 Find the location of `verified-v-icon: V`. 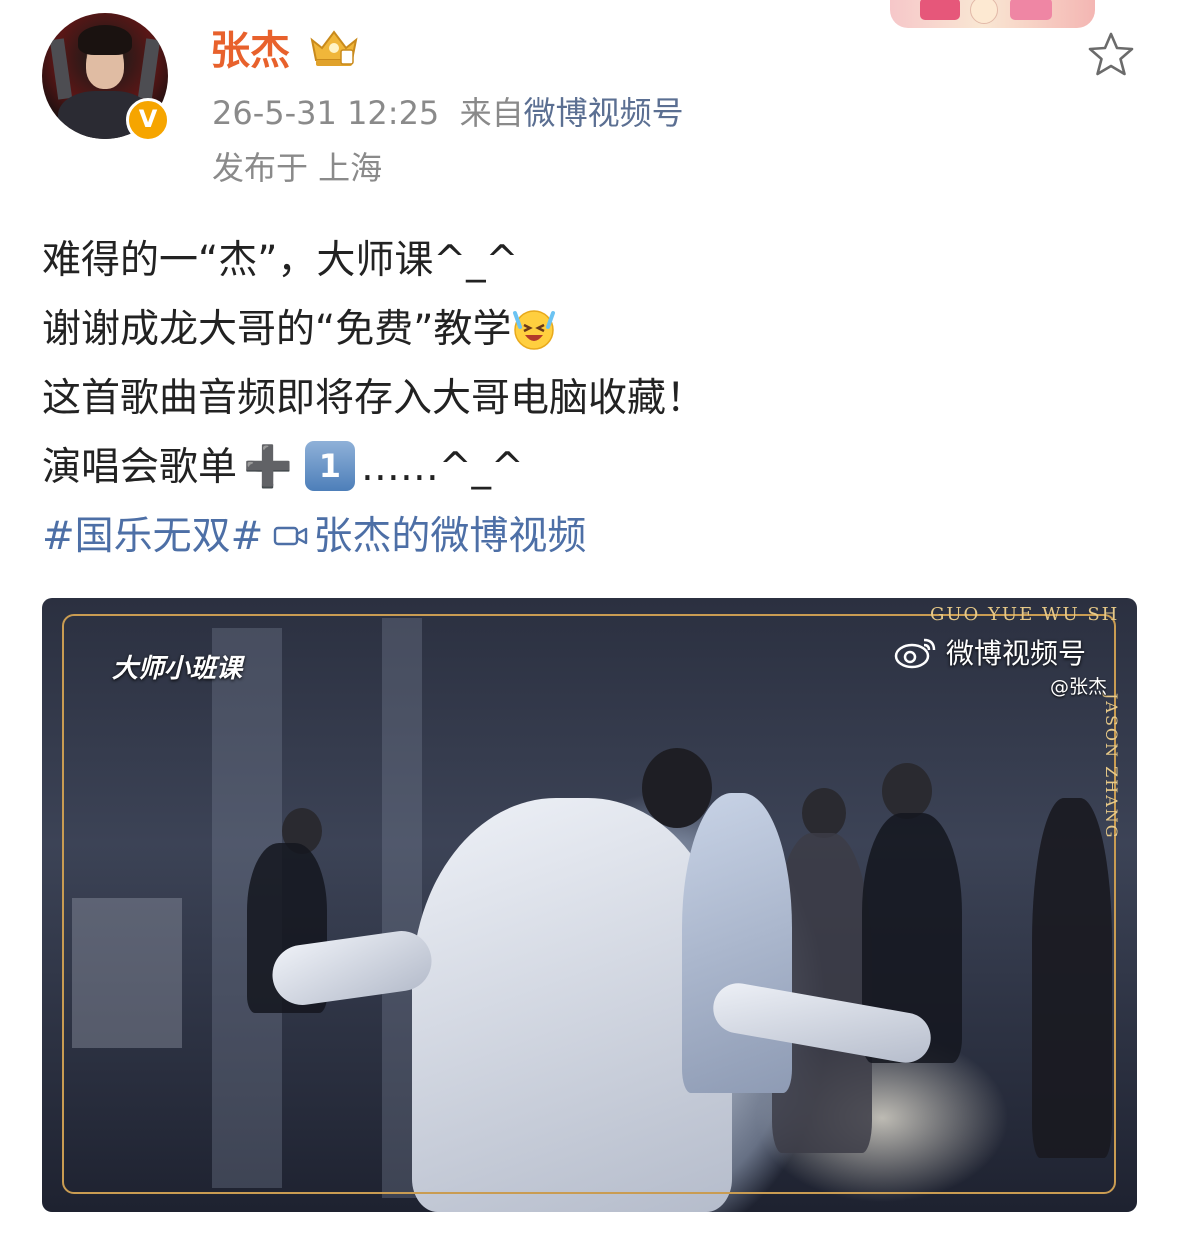

verified-v-icon: V is located at coordinates (148, 120).